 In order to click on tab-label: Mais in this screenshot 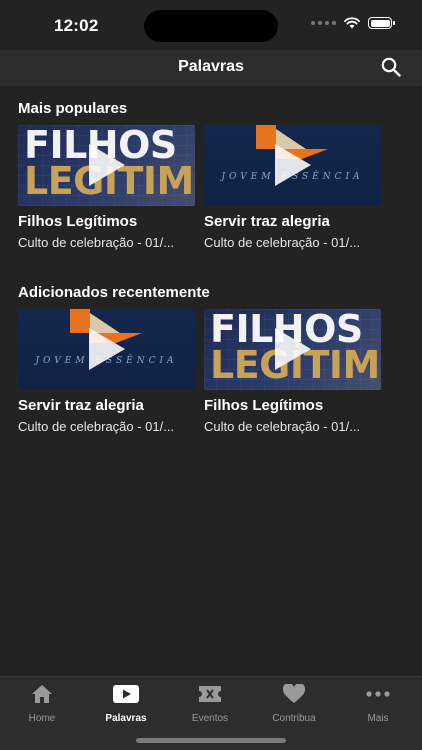, I will do `click(378, 718)`.